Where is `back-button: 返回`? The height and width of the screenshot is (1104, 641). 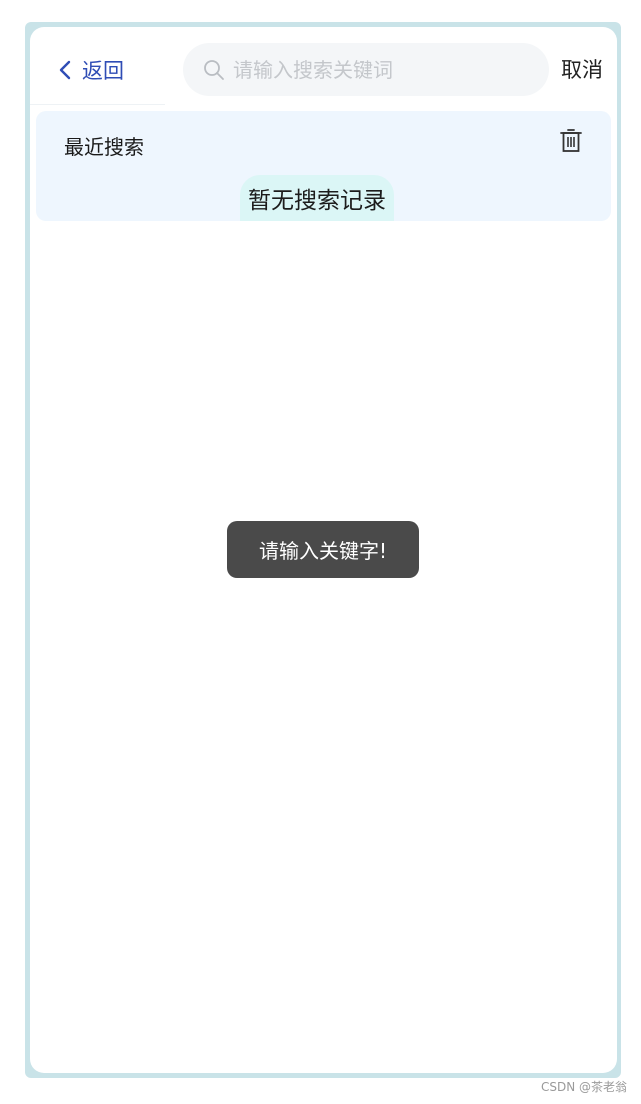
back-button: 返回 is located at coordinates (90, 70).